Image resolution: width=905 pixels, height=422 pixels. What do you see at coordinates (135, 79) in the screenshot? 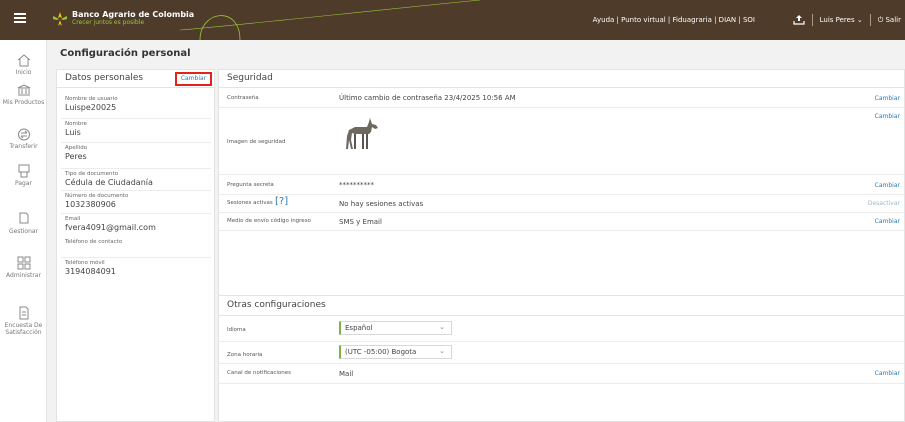
I see `personal-data-header: Datos personales Cambiar` at bounding box center [135, 79].